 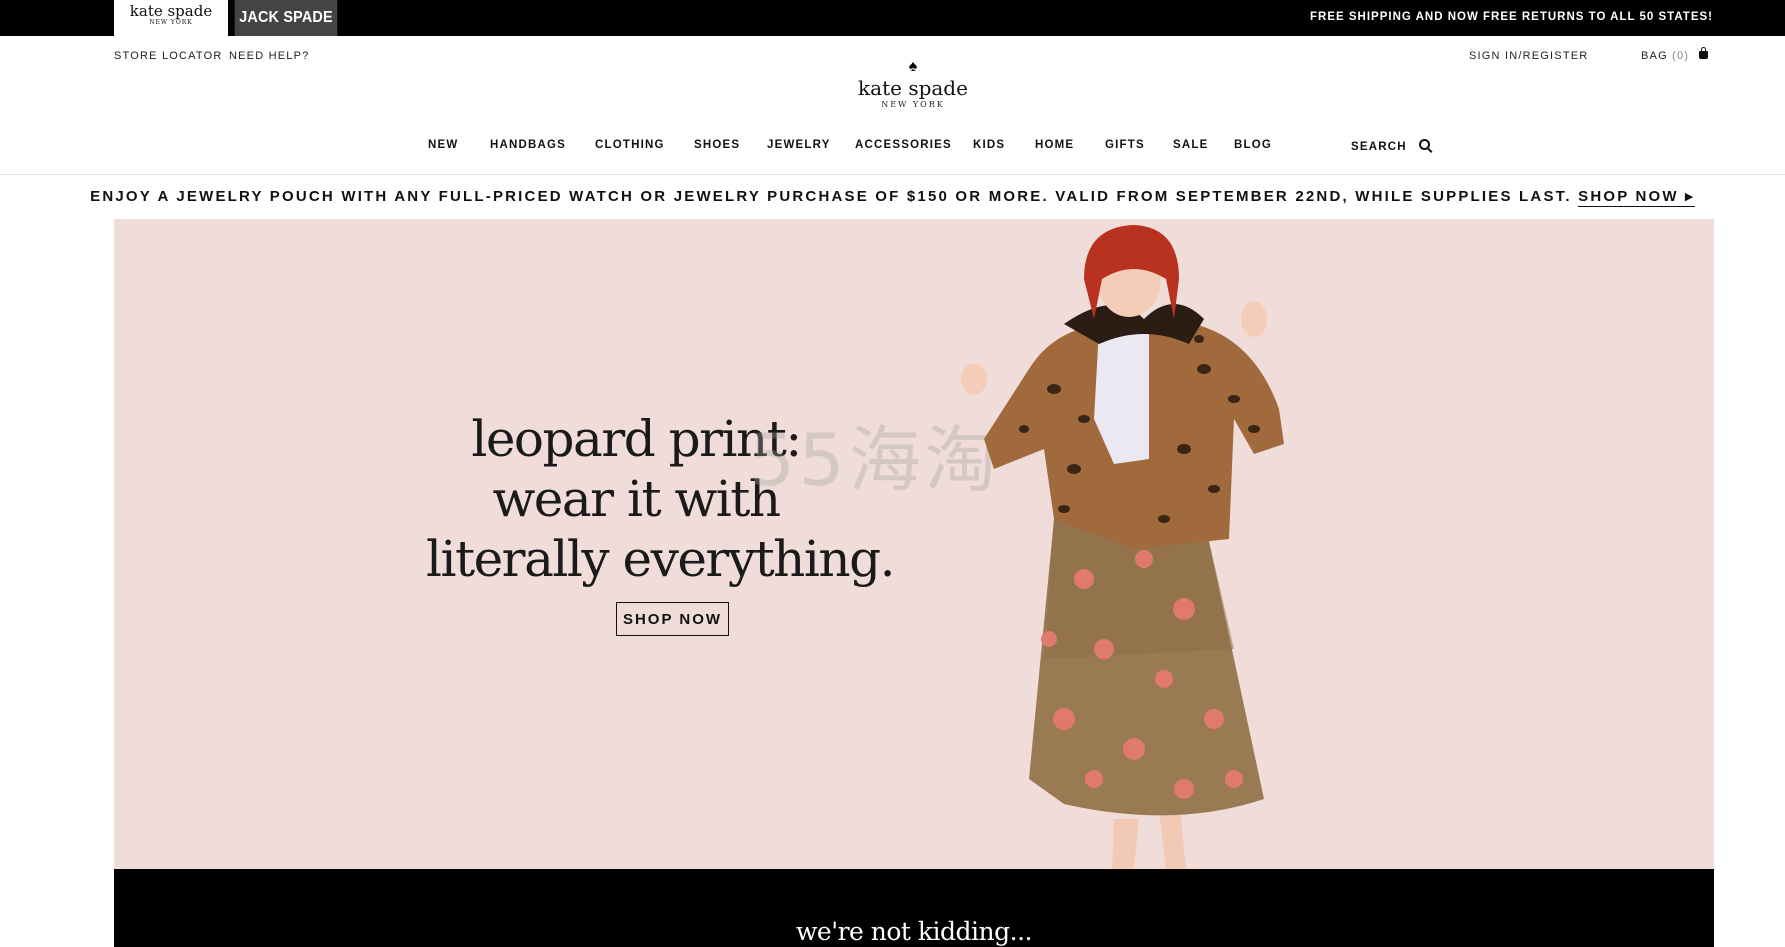 What do you see at coordinates (913, 104) in the screenshot?
I see `logo-sub: NEW YORK` at bounding box center [913, 104].